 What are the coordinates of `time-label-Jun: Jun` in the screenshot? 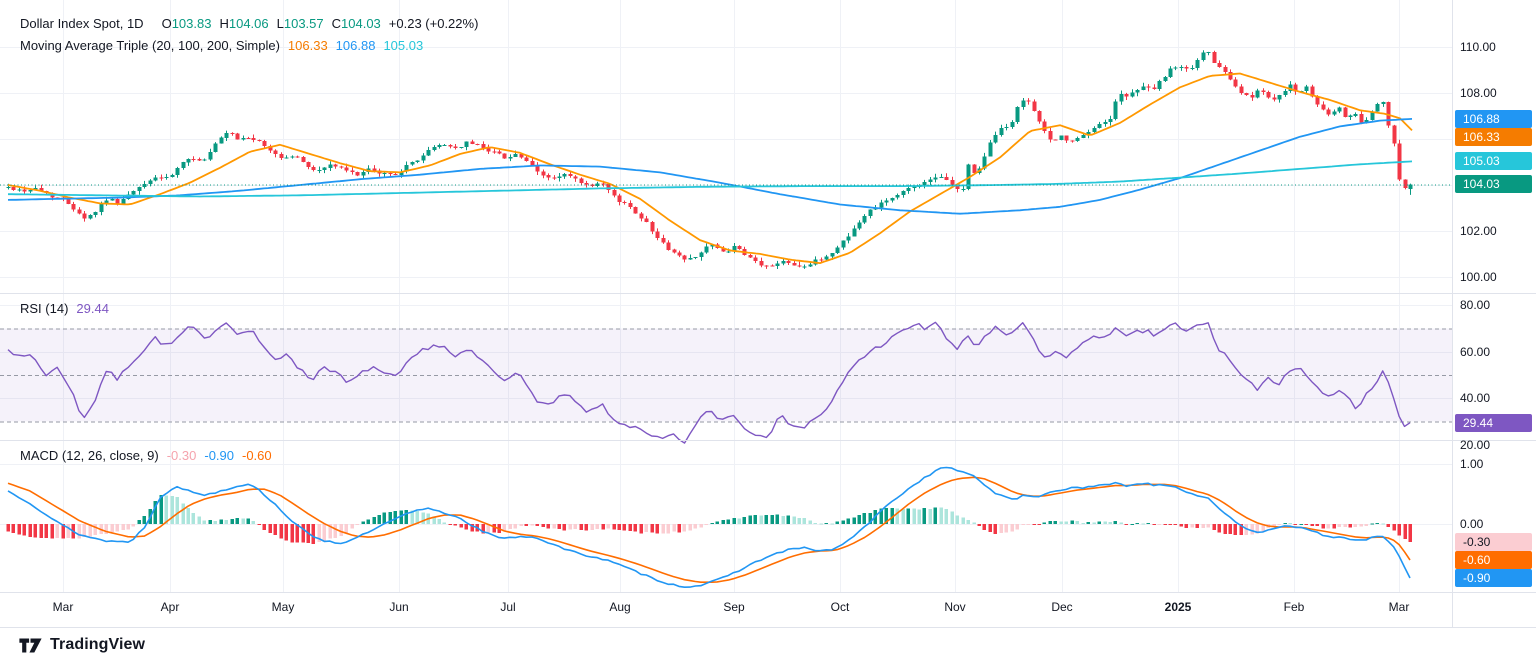 It's located at (398, 607).